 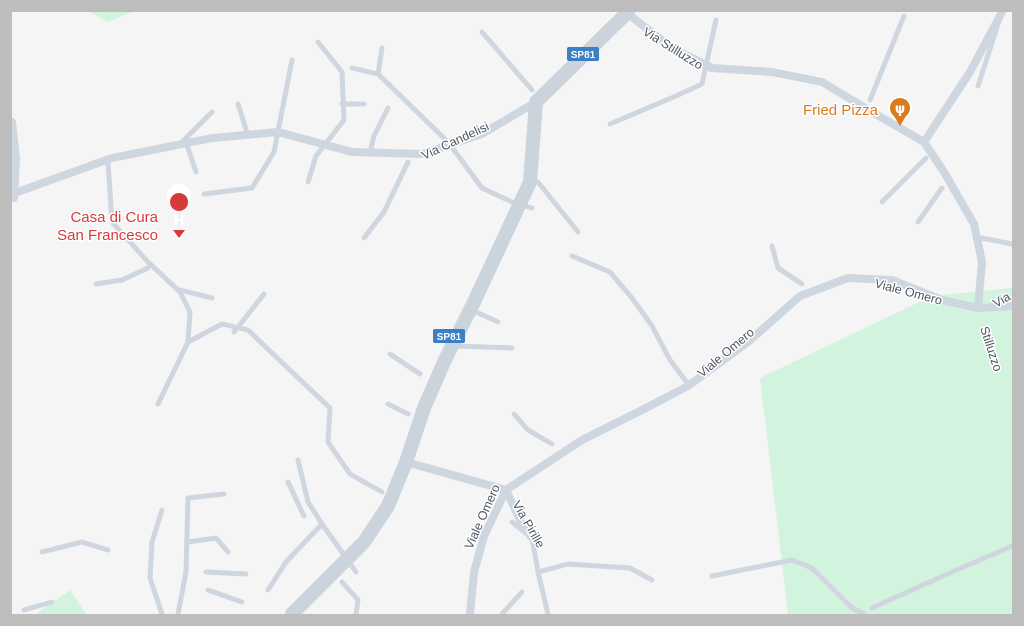 What do you see at coordinates (908, 291) in the screenshot?
I see `street-label-viale-omero-east: Viale Omero` at bounding box center [908, 291].